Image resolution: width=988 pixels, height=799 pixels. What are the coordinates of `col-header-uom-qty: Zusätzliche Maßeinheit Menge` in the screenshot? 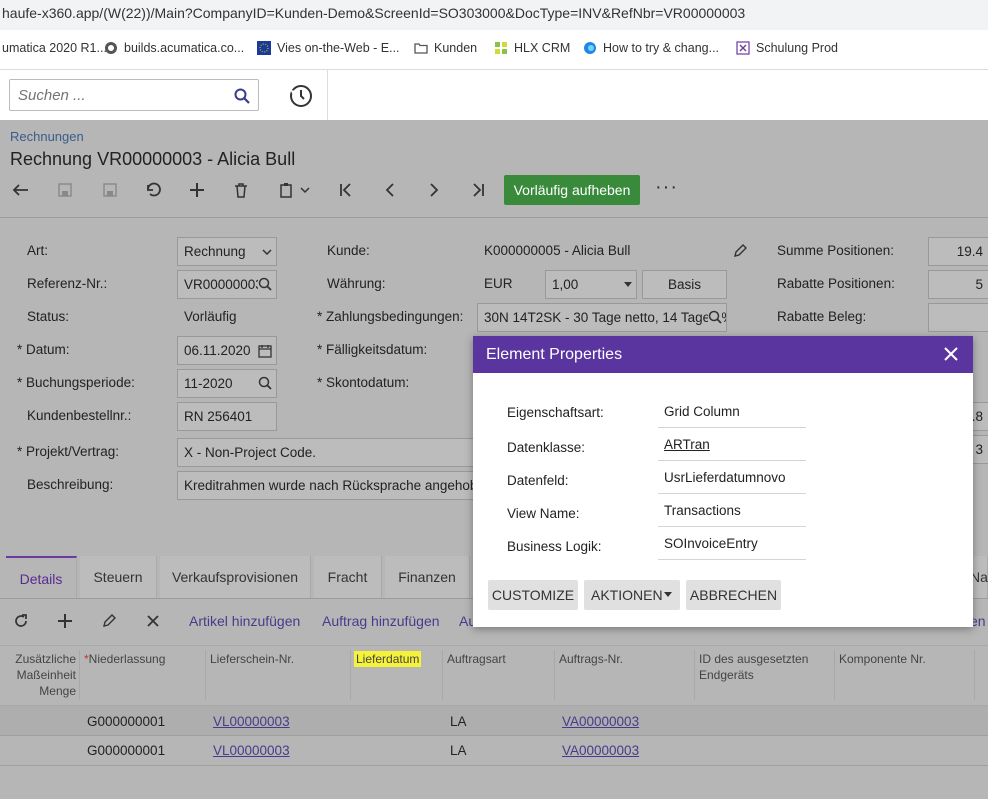 It's located at (40, 675).